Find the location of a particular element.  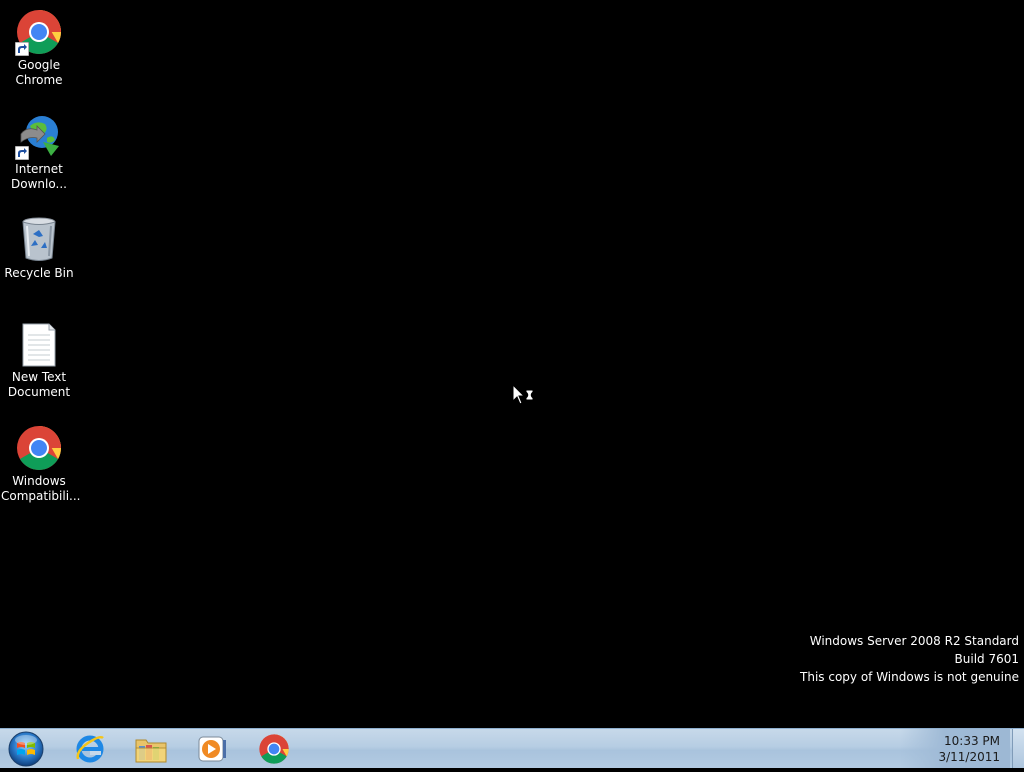

clock-date: 3/11/2011 is located at coordinates (969, 757).